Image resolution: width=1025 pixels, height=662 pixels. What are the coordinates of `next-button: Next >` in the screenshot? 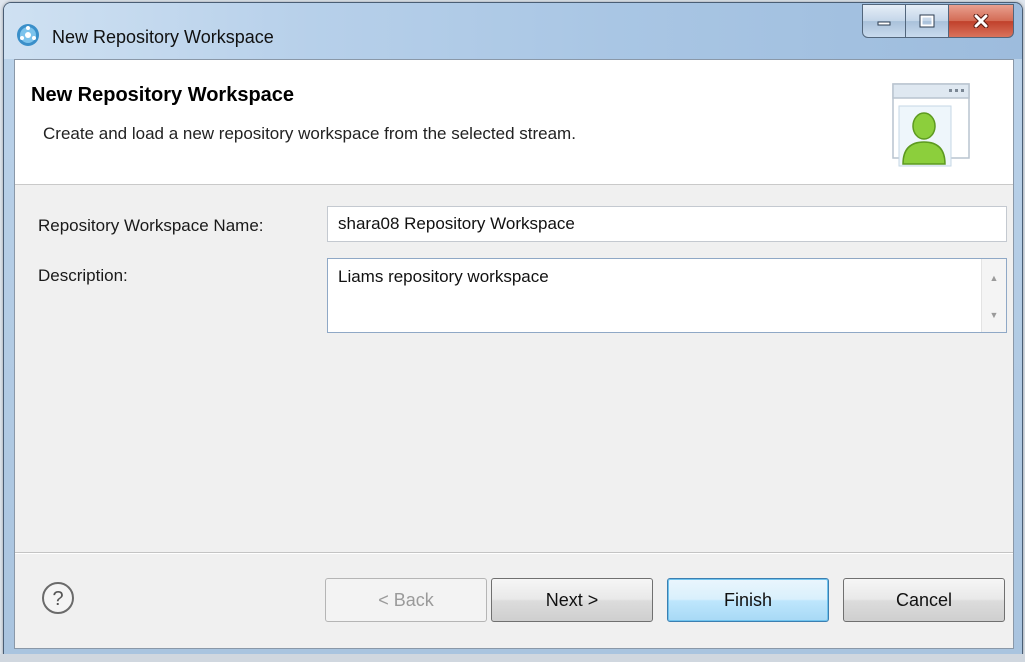 It's located at (572, 600).